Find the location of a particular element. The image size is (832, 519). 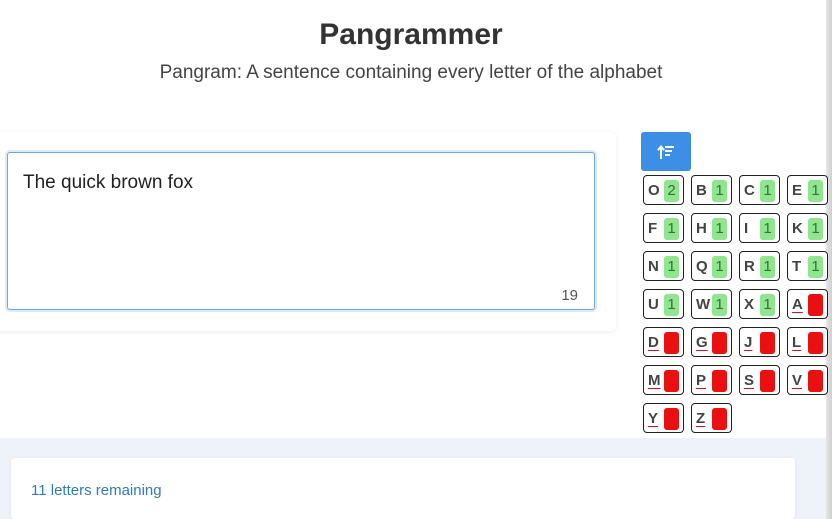

tile-letter: H is located at coordinates (701, 228).